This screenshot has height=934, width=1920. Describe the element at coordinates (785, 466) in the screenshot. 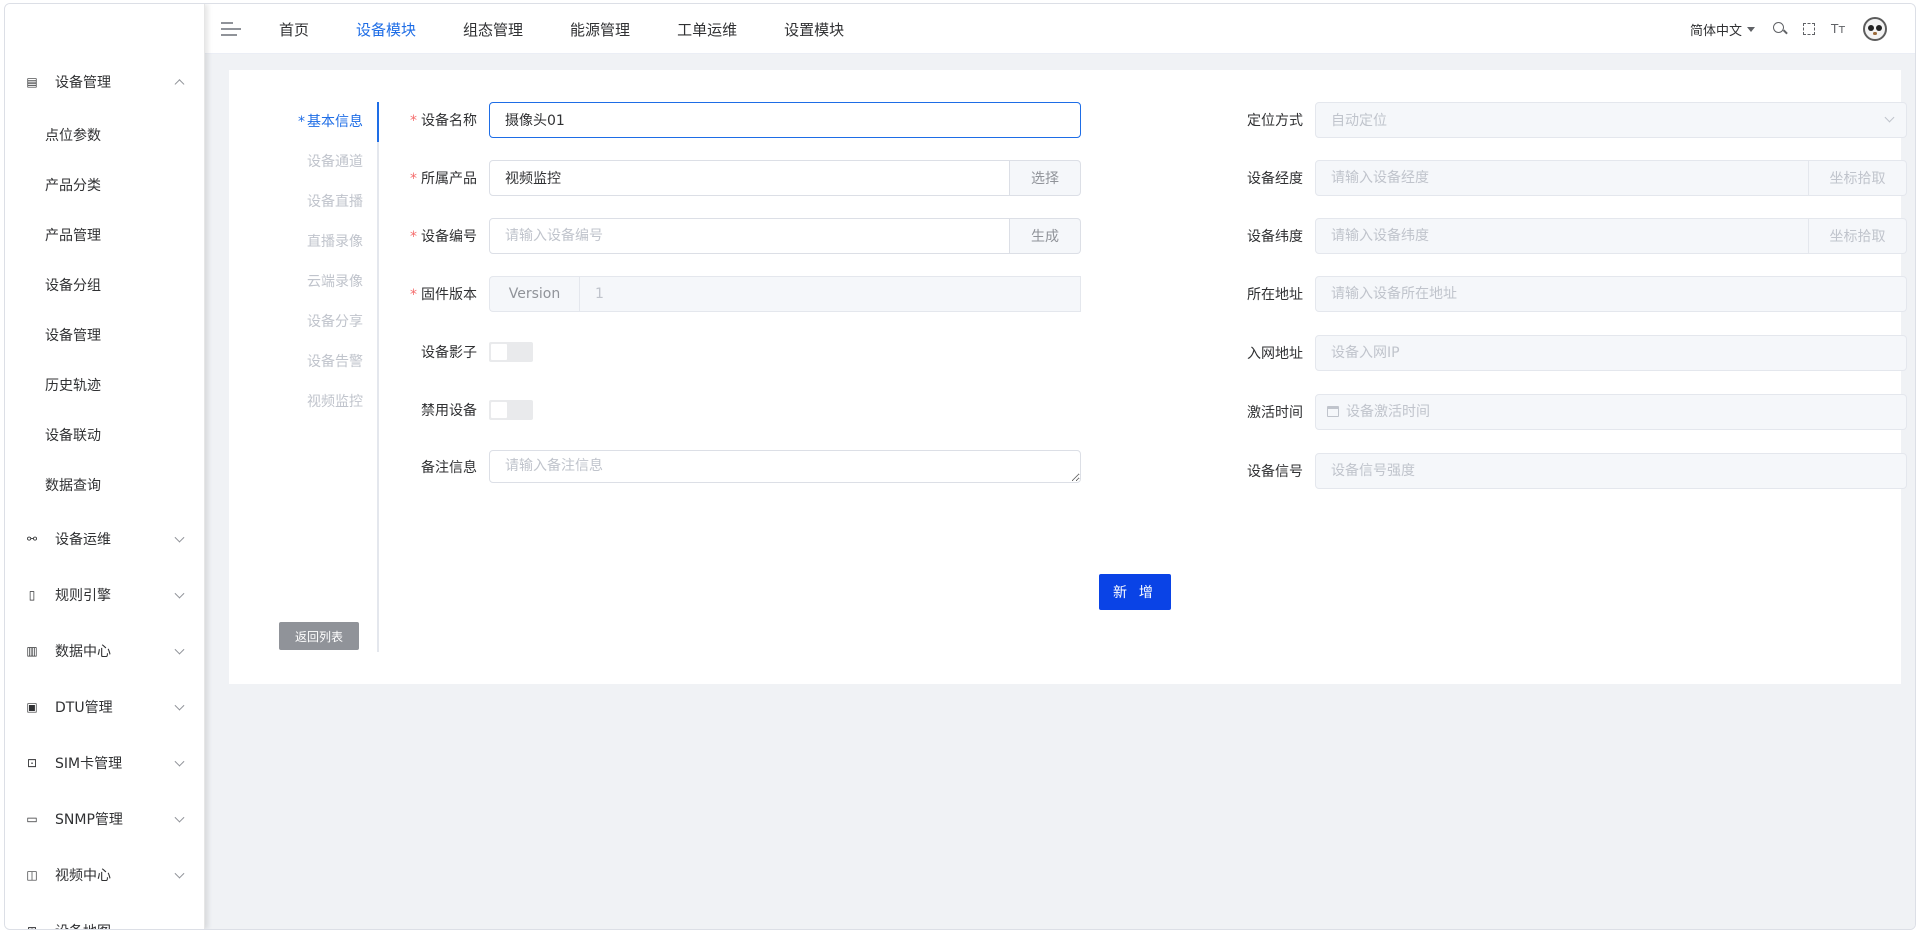

I see `remark-textarea` at that location.